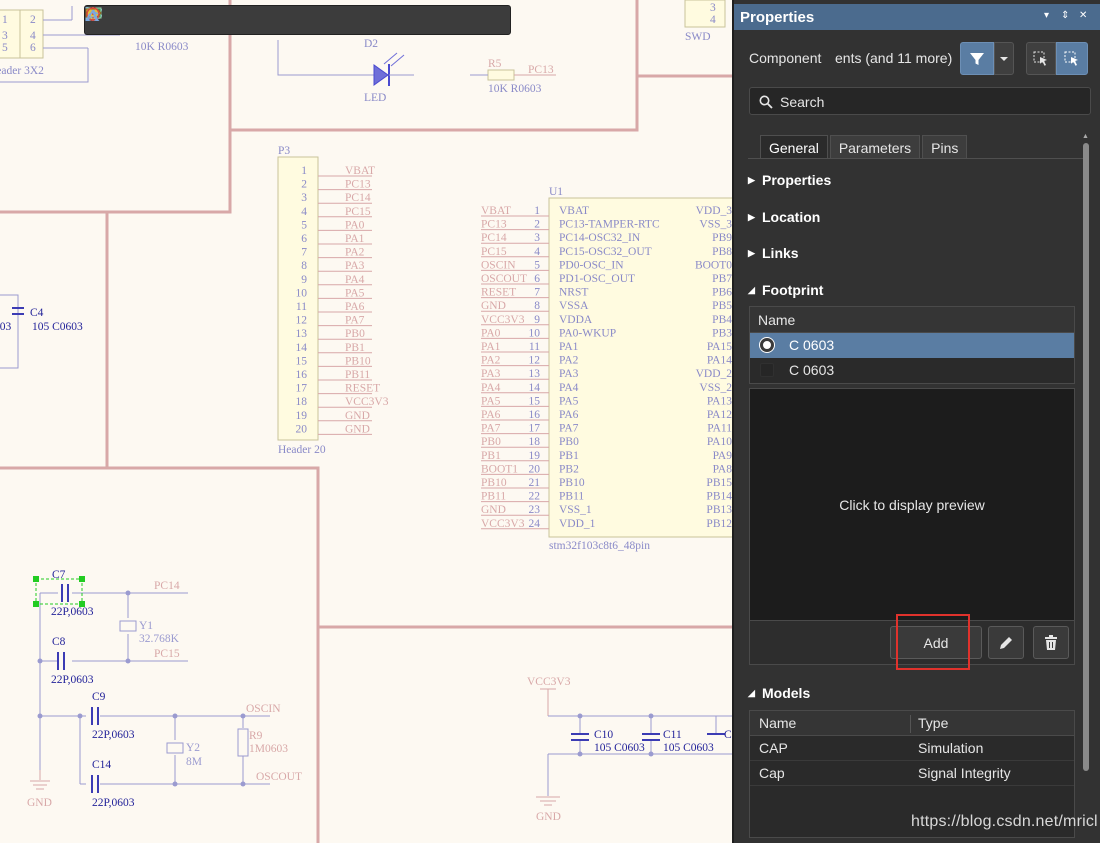 This screenshot has height=843, width=1100. I want to click on cross-probe-icon, so click(120, 20).